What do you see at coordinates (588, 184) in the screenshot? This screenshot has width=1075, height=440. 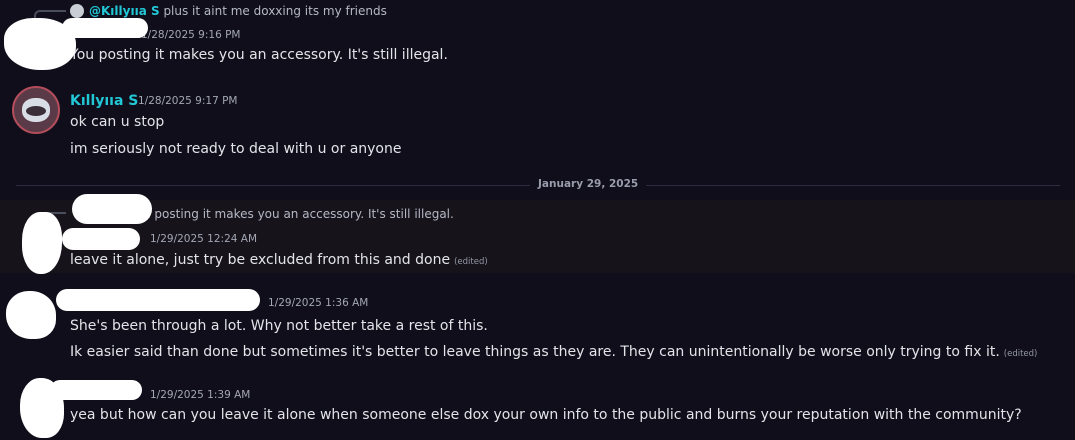 I see `date-divider: January 29, 2025` at bounding box center [588, 184].